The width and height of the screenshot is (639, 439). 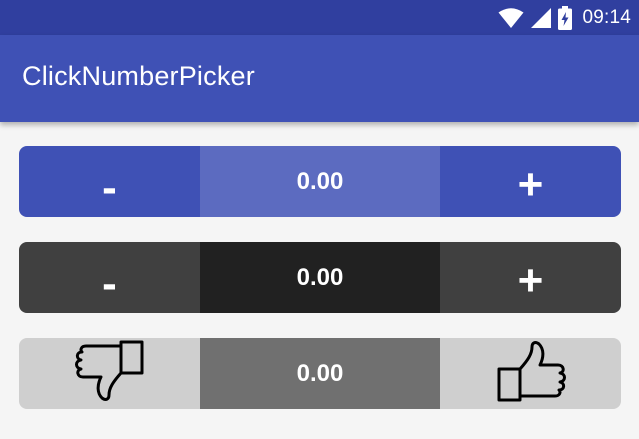 I want to click on page-title: ClickNumberPicker, so click(x=138, y=76).